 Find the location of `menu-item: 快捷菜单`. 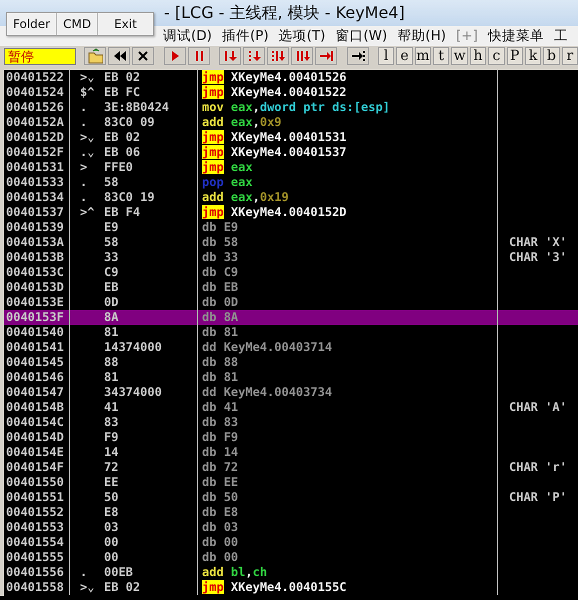

menu-item: 快捷菜单 is located at coordinates (515, 36).